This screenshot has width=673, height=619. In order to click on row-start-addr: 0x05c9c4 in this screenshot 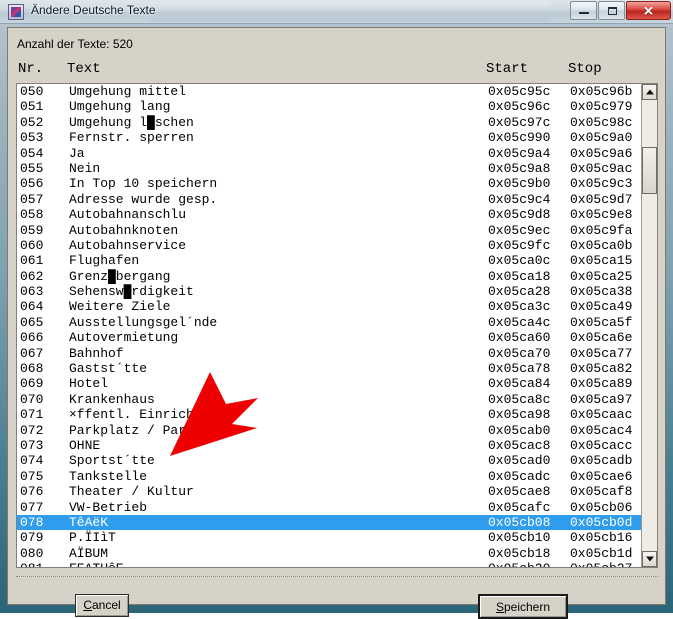, I will do `click(519, 199)`.